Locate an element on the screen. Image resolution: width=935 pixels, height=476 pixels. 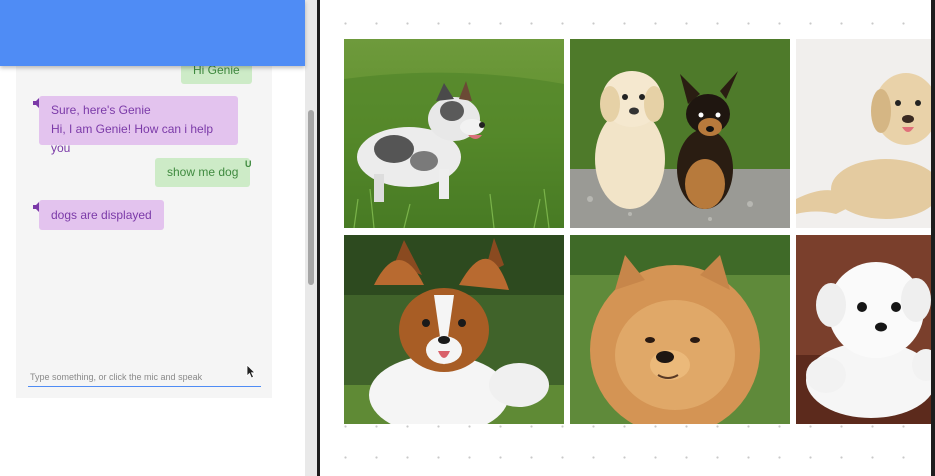
chat-scrollbar-thumb is located at coordinates (311, 197).